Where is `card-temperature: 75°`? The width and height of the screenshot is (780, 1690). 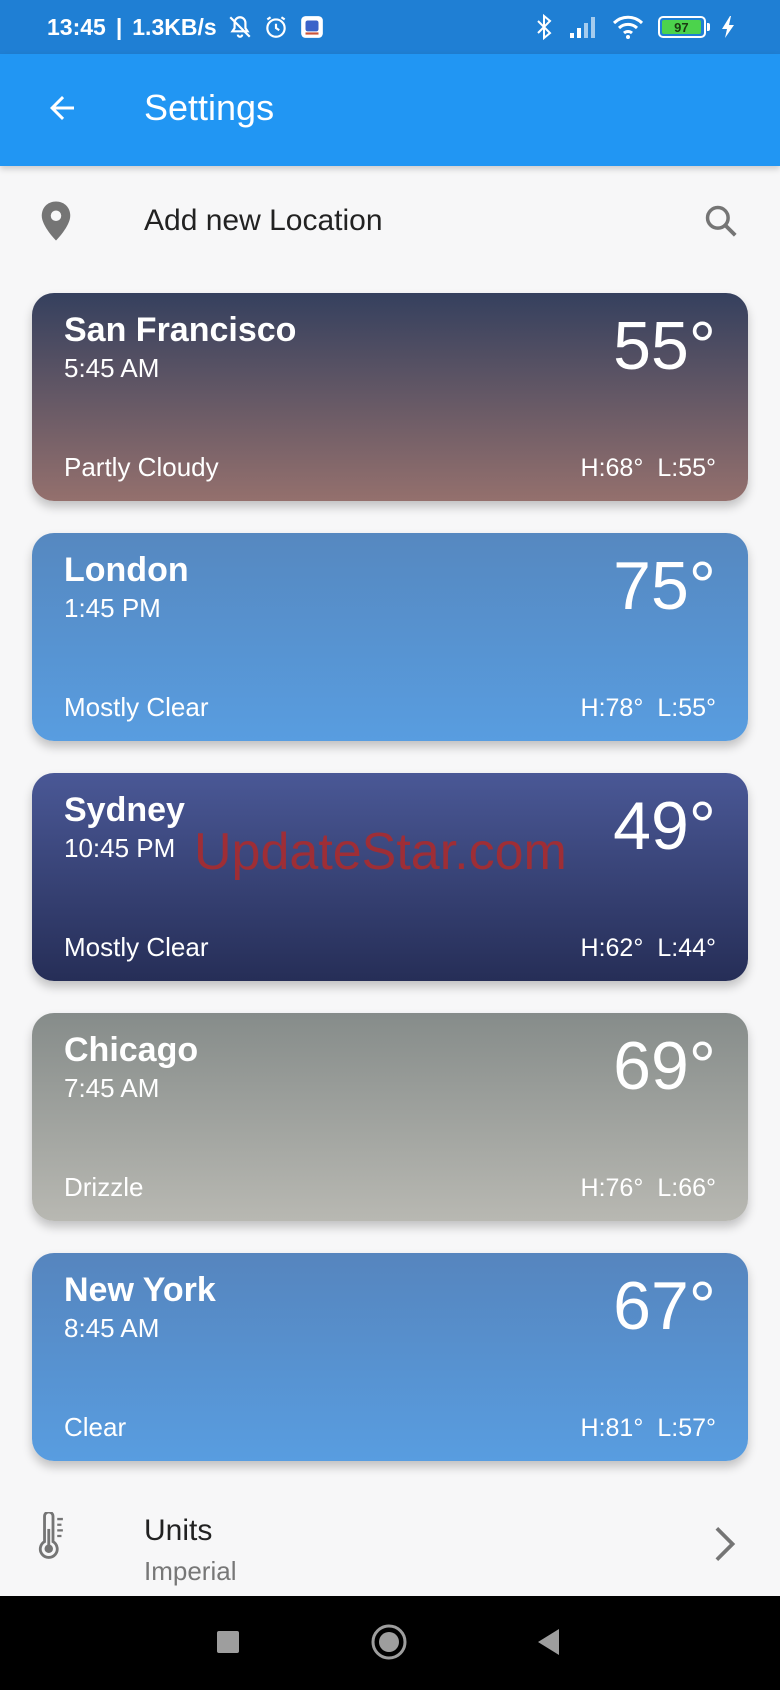 card-temperature: 75° is located at coordinates (664, 586).